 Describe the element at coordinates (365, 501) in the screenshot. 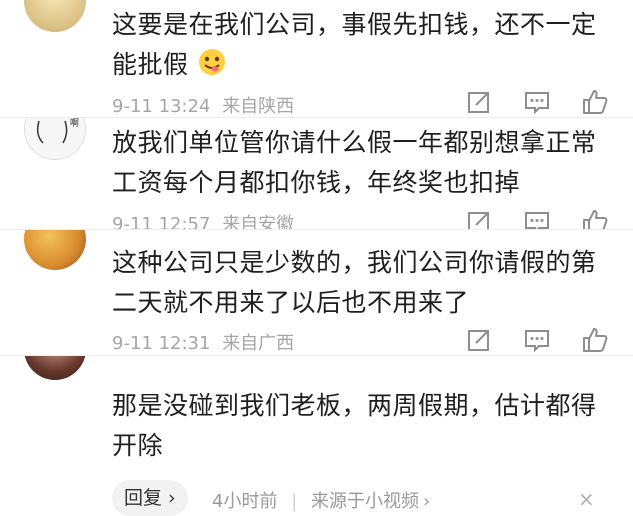

I see `source-text: 来源于小视频` at that location.